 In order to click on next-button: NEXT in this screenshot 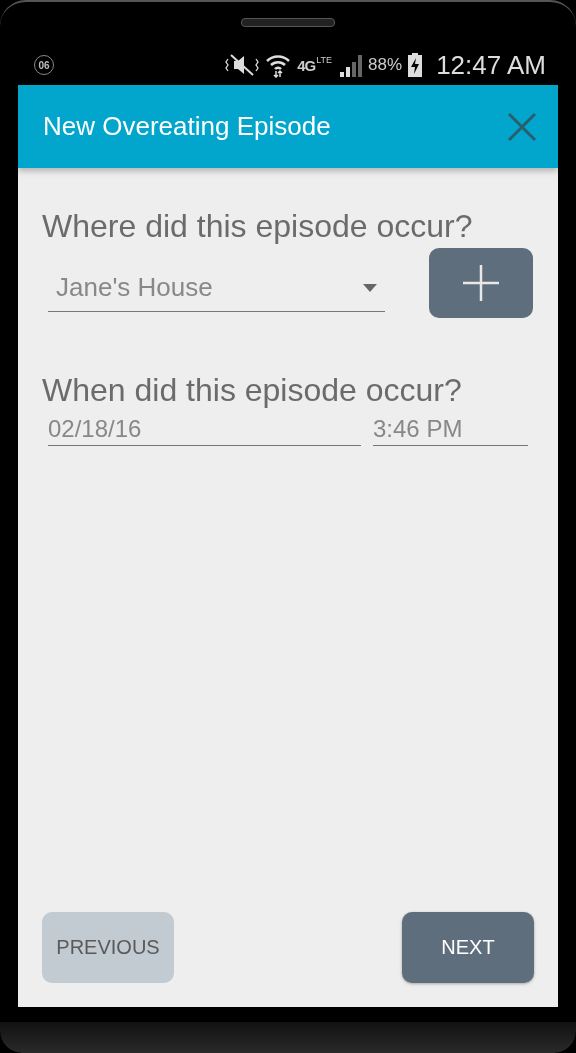, I will do `click(468, 947)`.